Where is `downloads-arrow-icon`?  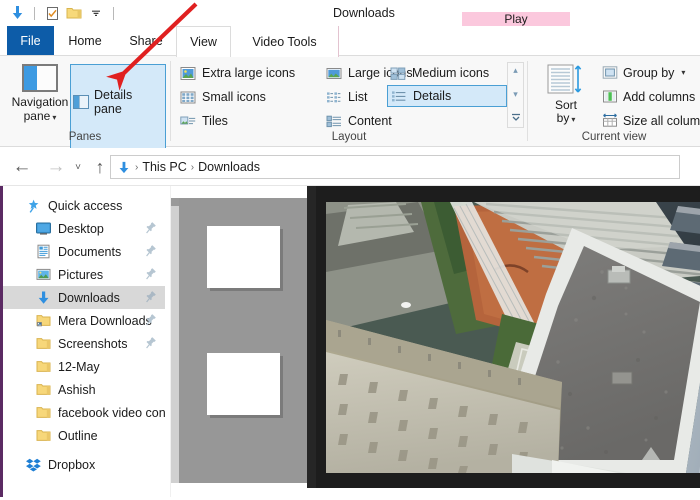
downloads-arrow-icon is located at coordinates (17, 13).